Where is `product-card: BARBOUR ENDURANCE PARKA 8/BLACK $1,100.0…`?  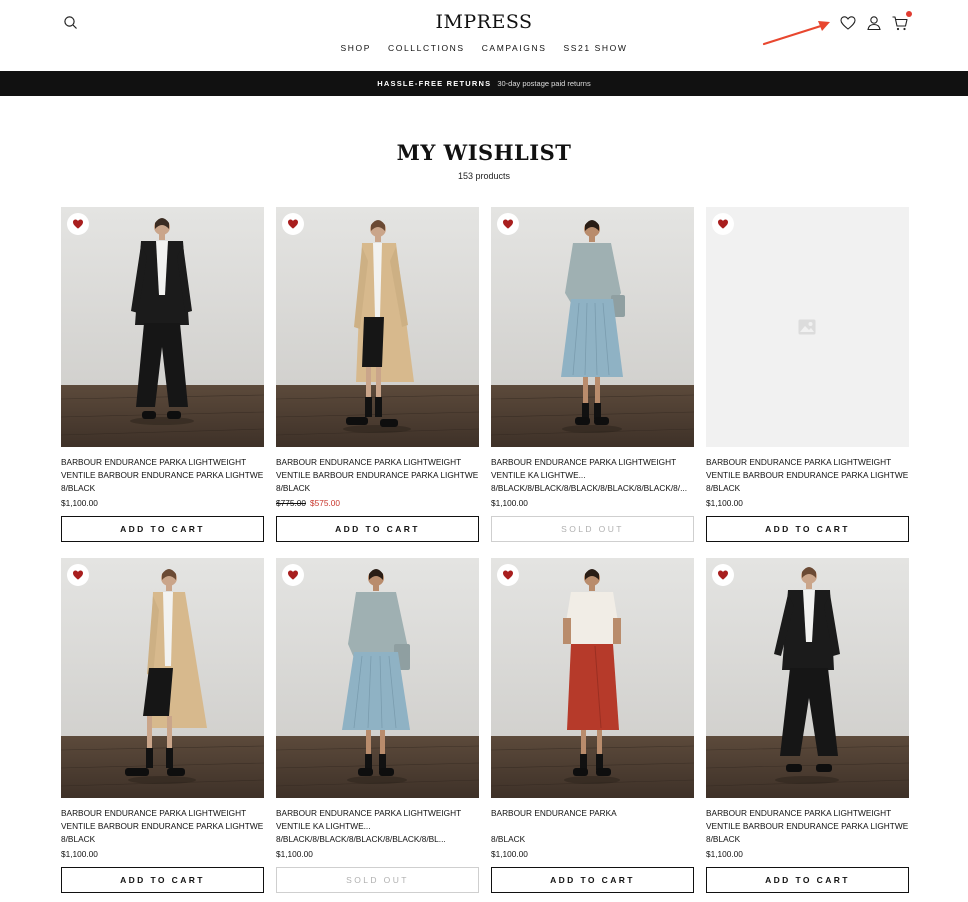 product-card: BARBOUR ENDURANCE PARKA 8/BLACK $1,100.0… is located at coordinates (592, 725).